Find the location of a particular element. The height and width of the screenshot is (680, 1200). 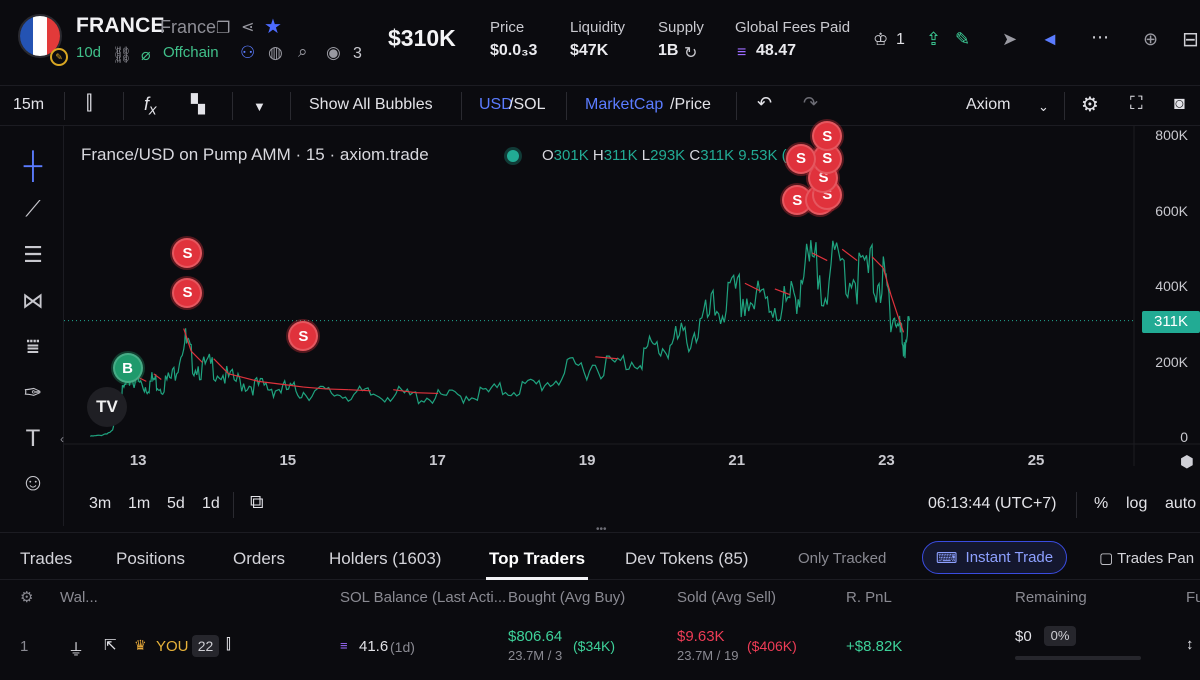

indicators-icon: fx is located at coordinates (150, 106).